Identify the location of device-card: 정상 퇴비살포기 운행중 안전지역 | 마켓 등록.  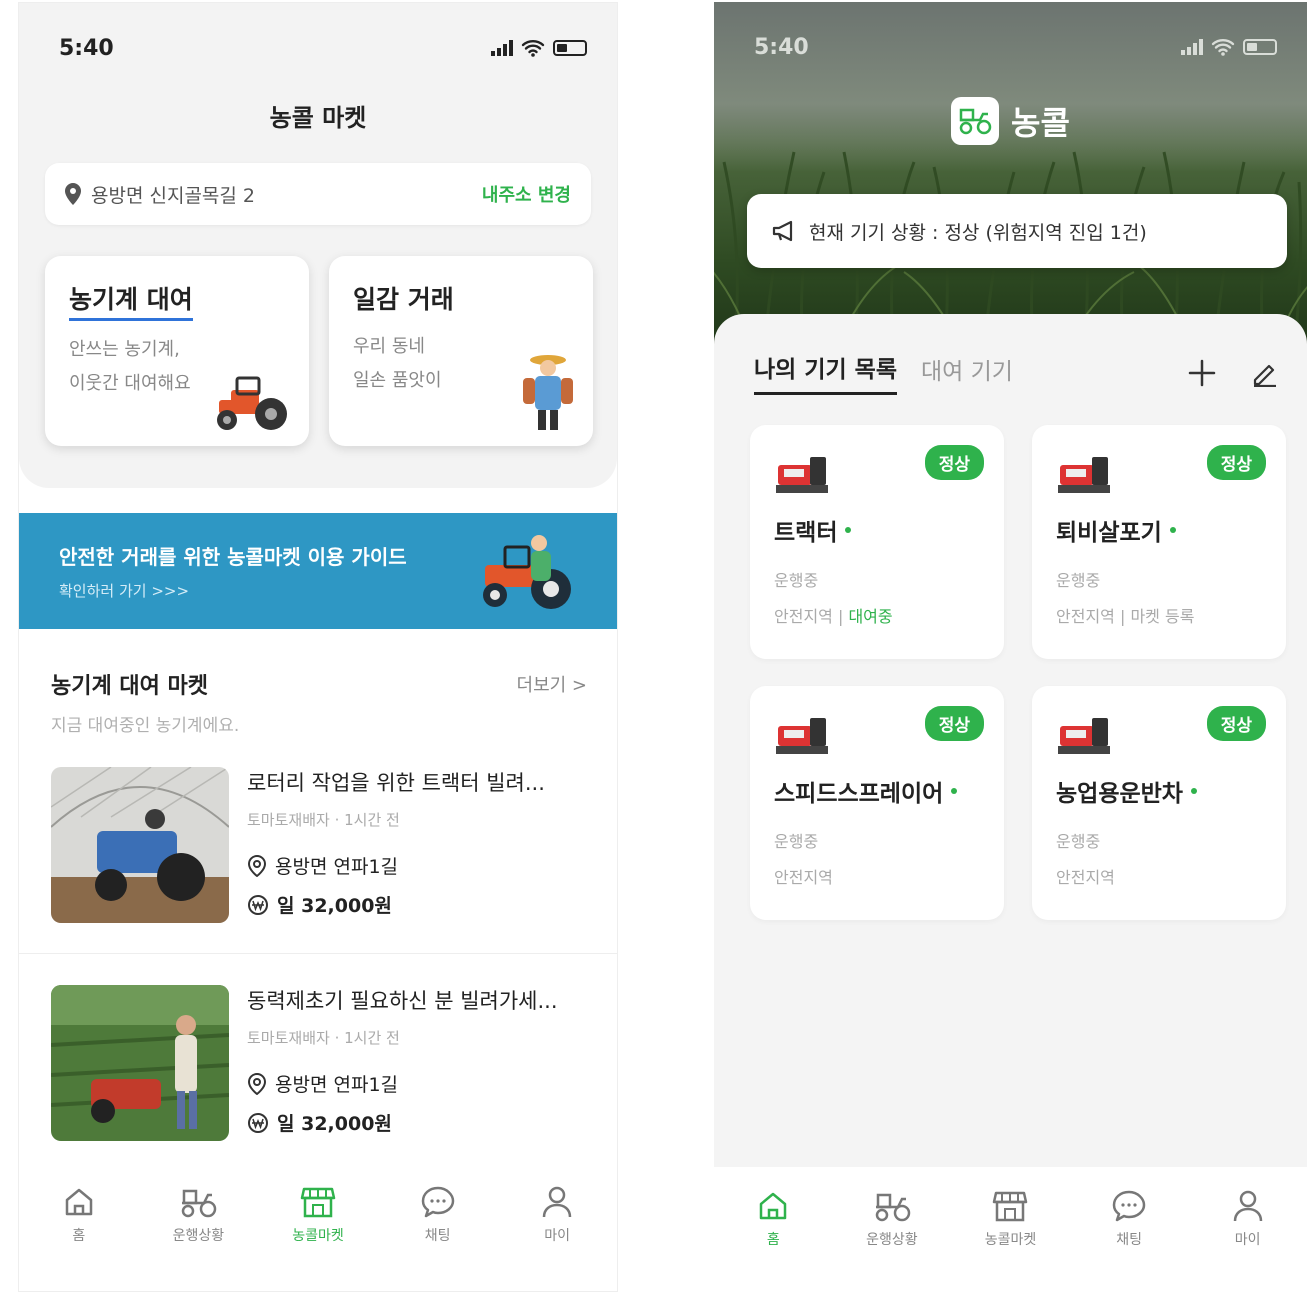
(1159, 542).